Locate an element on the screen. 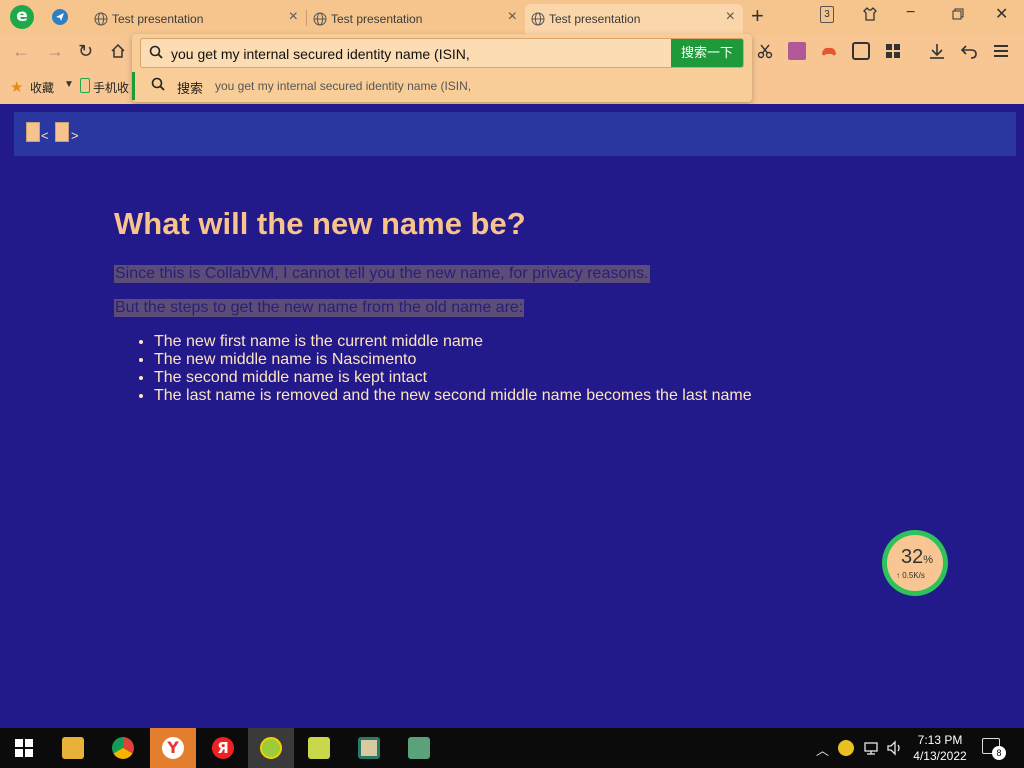 This screenshot has height=768, width=1024. download-icon is located at coordinates (937, 51).